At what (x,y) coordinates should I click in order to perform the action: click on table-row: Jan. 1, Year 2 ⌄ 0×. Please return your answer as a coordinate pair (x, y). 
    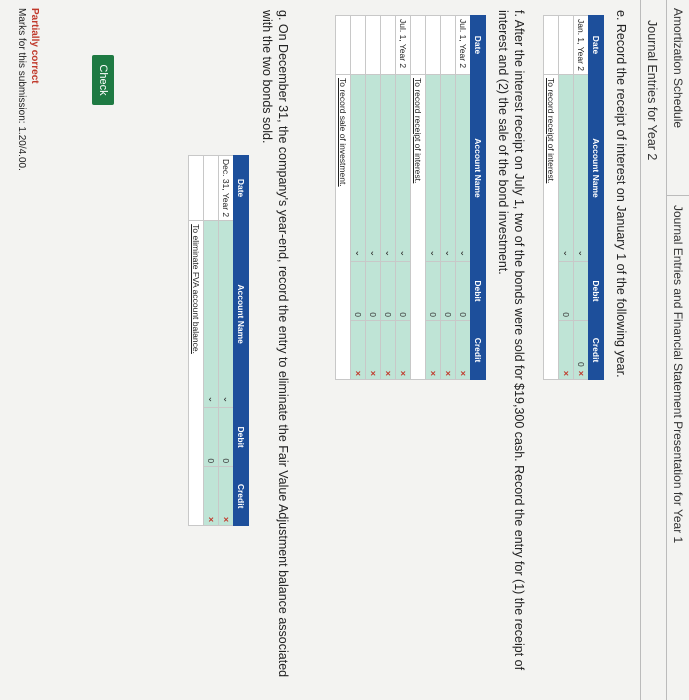
    Looking at the image, I should click on (581, 197).